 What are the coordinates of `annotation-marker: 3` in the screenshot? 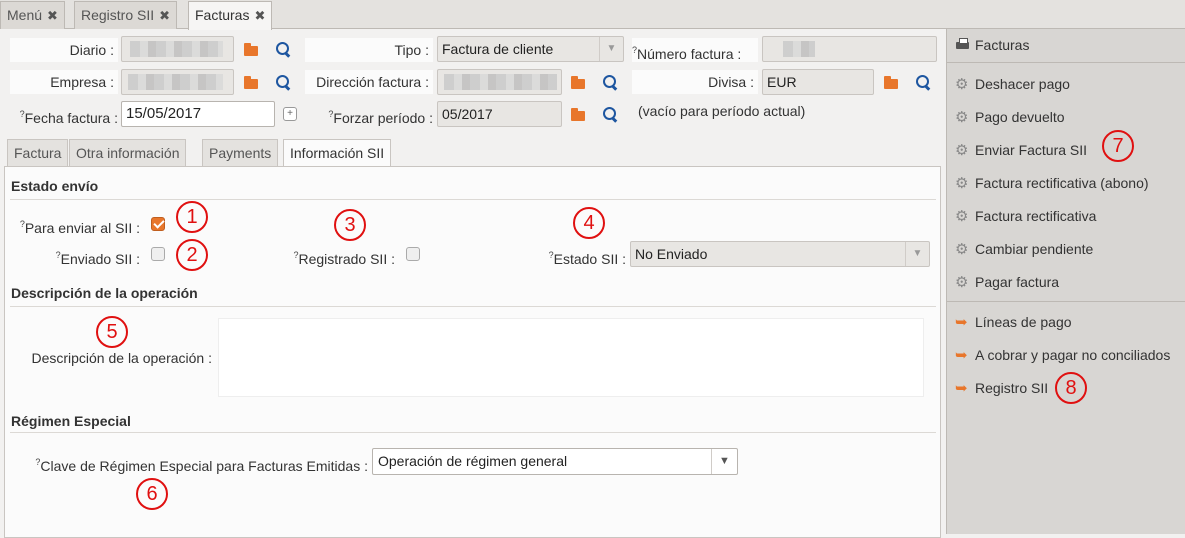 It's located at (350, 225).